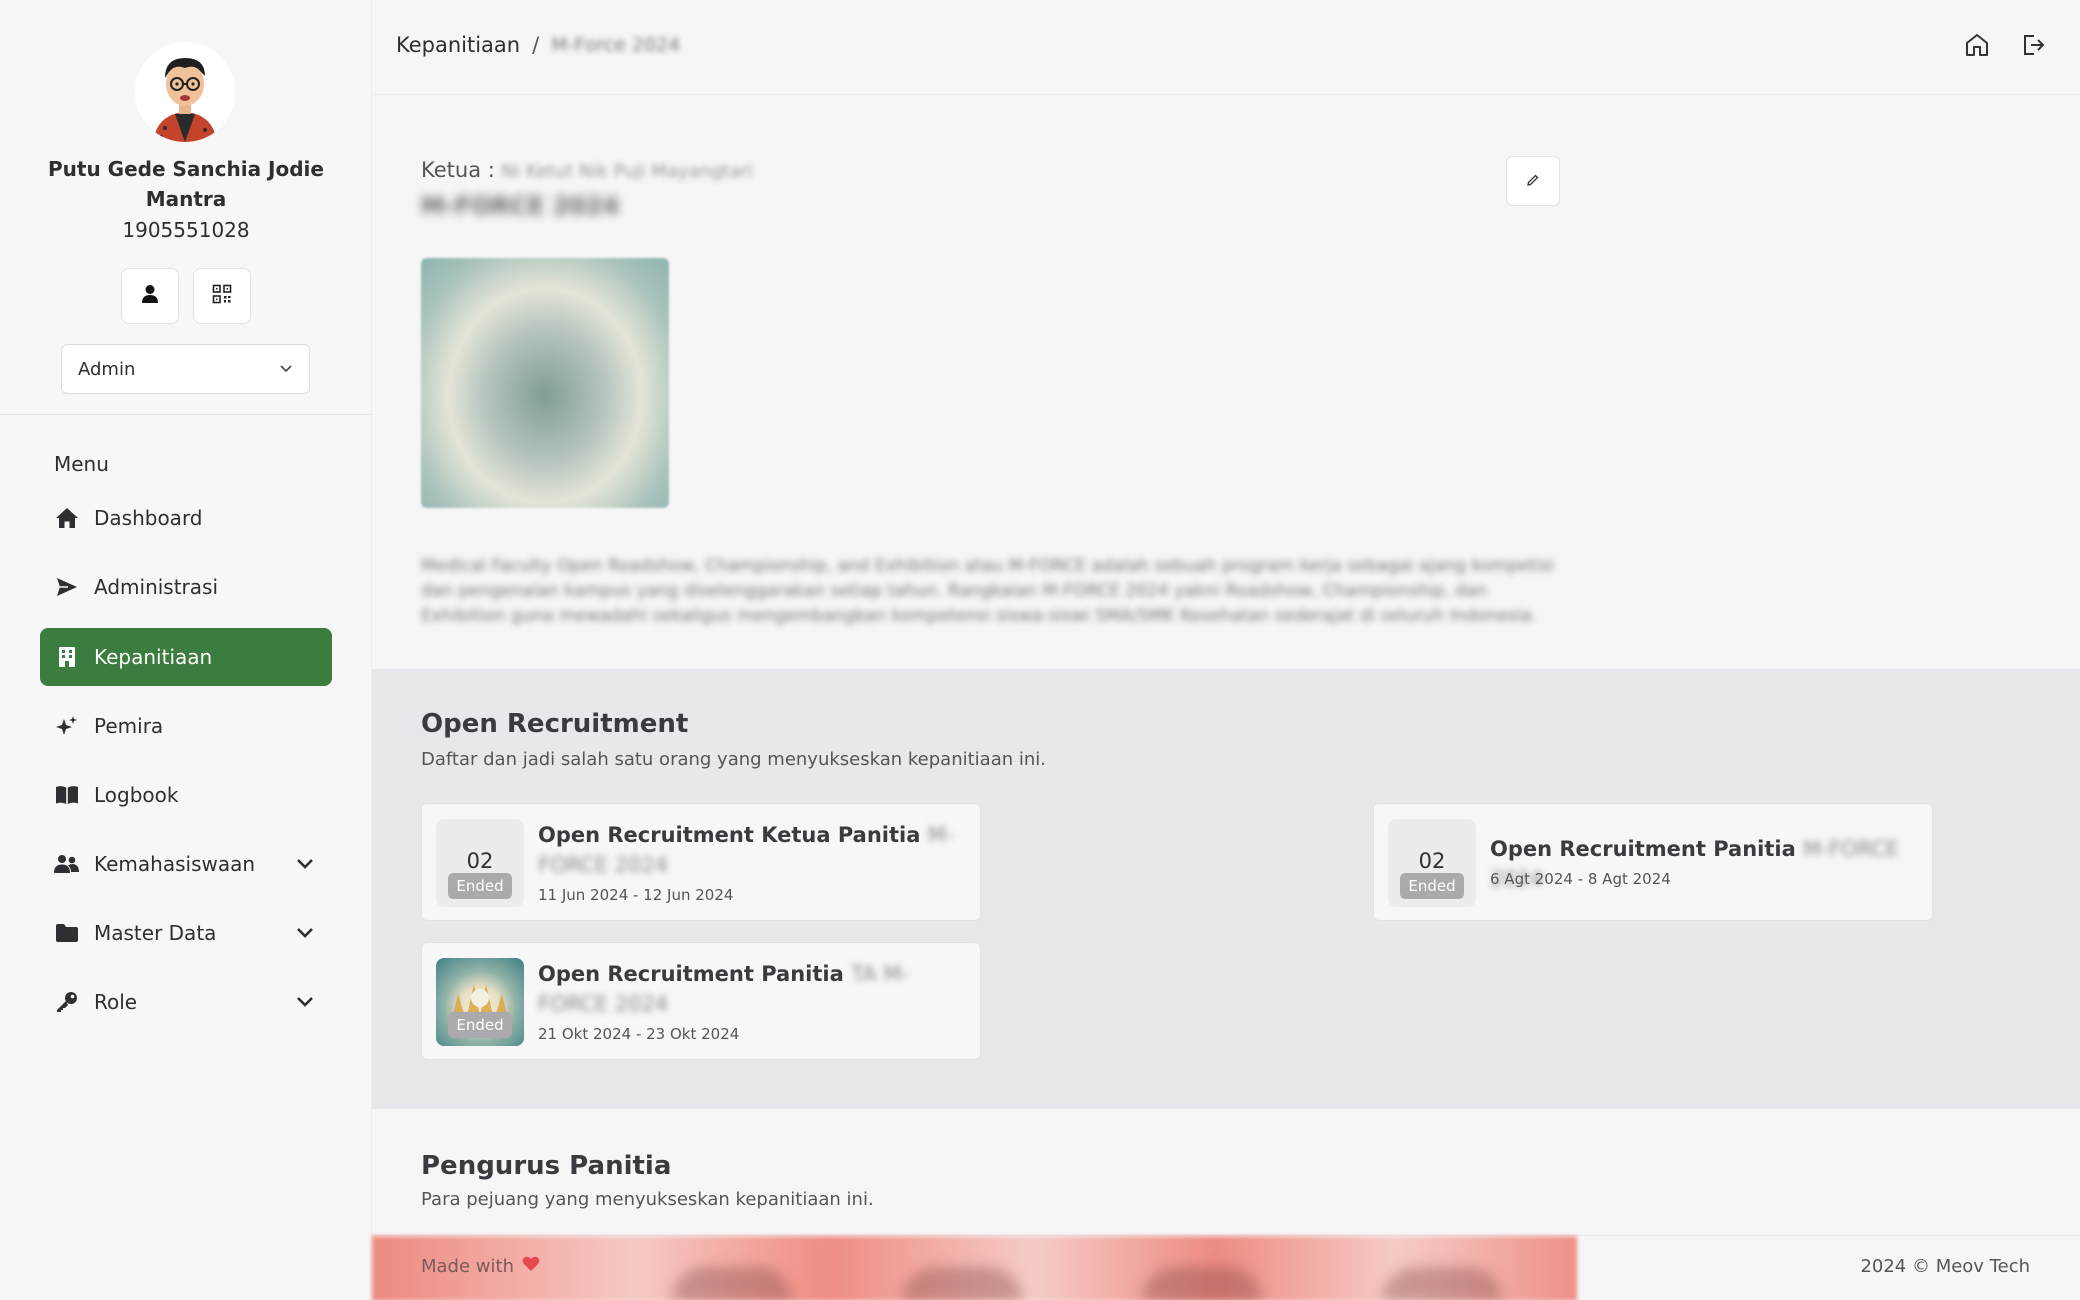 This screenshot has height=1300, width=2080. What do you see at coordinates (467, 1266) in the screenshot?
I see `made-with-text: Made with` at bounding box center [467, 1266].